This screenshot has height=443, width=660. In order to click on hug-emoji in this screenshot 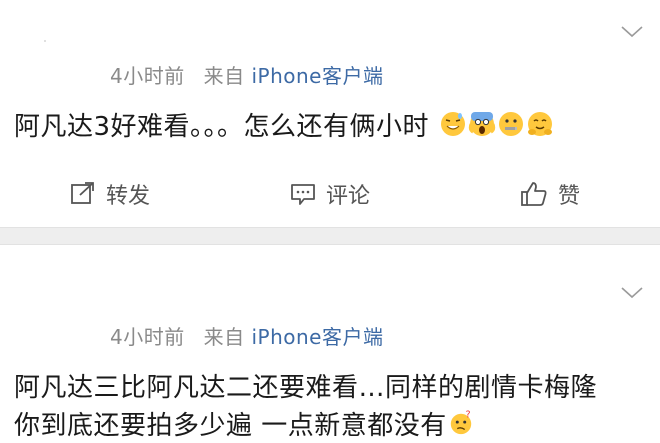, I will do `click(540, 127)`.